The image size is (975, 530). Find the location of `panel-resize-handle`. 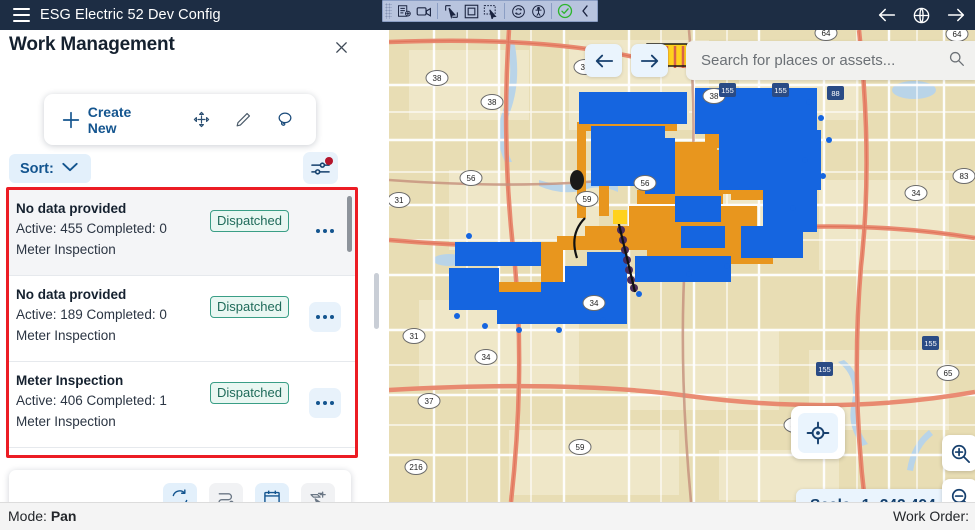

panel-resize-handle is located at coordinates (376, 301).